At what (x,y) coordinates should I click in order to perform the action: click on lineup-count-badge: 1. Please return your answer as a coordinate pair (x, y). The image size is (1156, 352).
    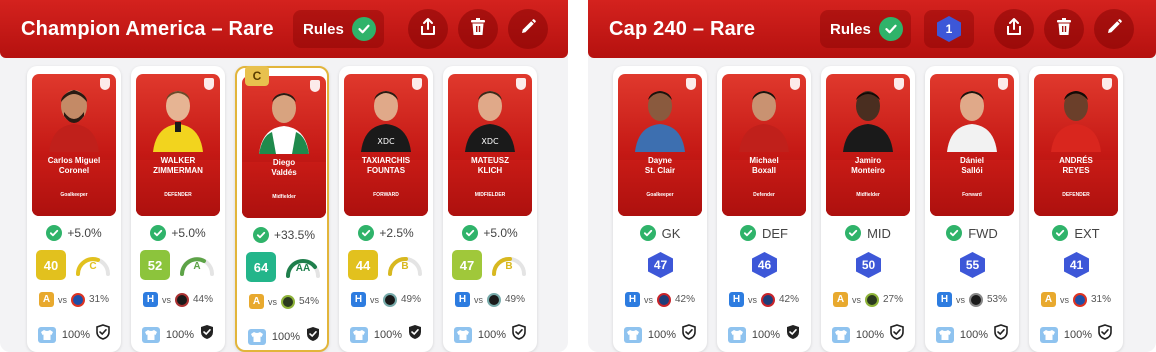
    Looking at the image, I should click on (949, 29).